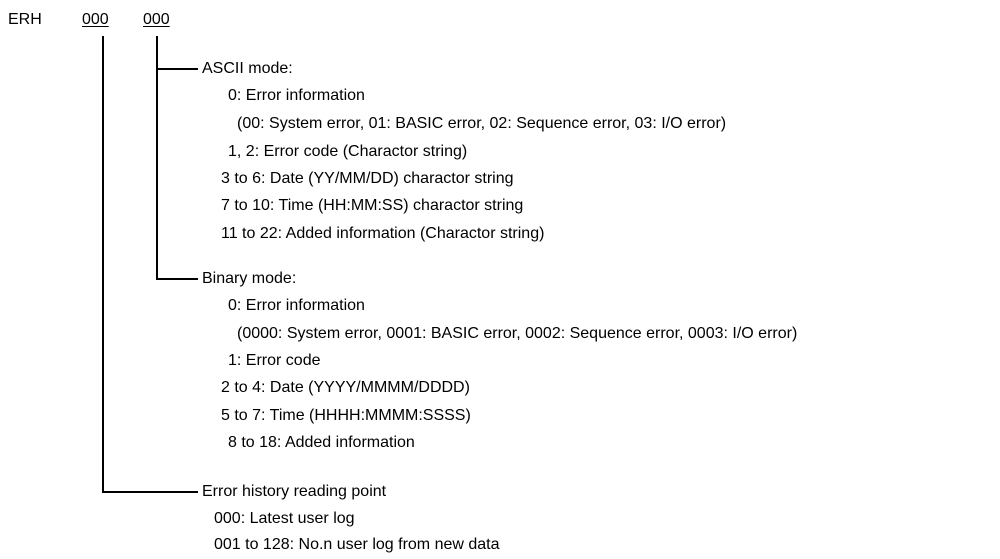 The height and width of the screenshot is (559, 1000). I want to click on connector-vertical-reading-point, so click(103, 264).